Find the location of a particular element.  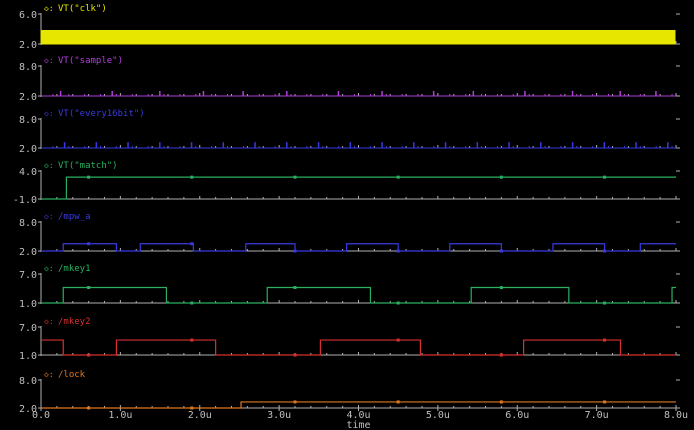

signal-name-lock: /lock is located at coordinates (72, 375).